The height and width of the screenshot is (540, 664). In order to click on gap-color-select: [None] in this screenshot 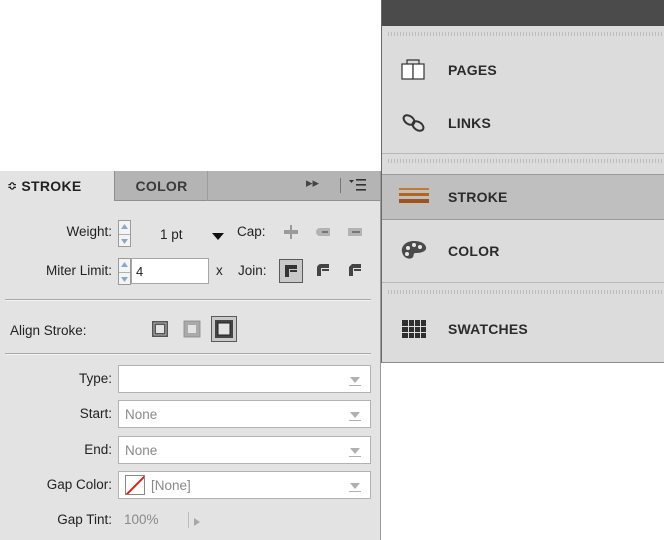, I will do `click(244, 485)`.